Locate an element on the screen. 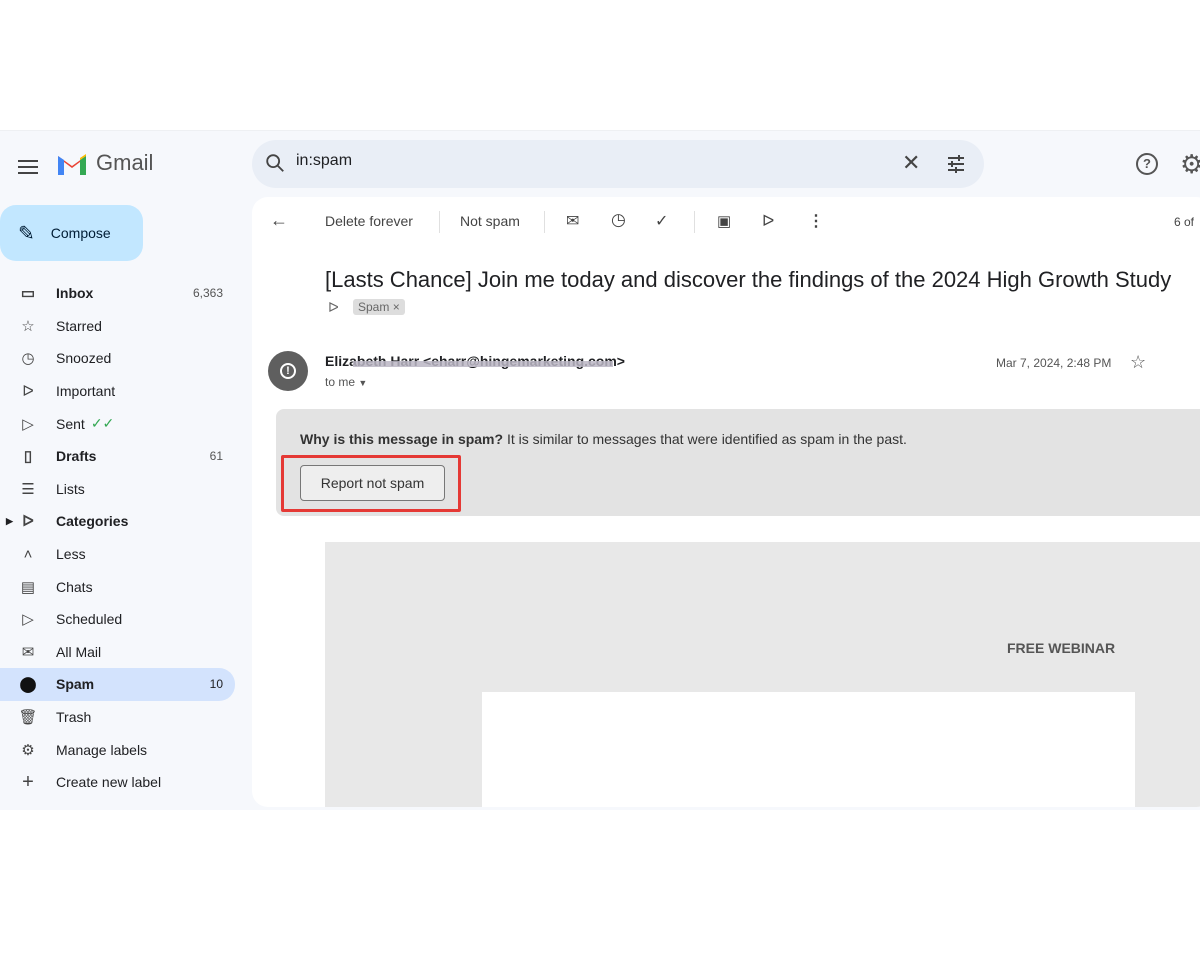  sidebar-item-snoozed: ◷ Snoozed is located at coordinates (117, 358).